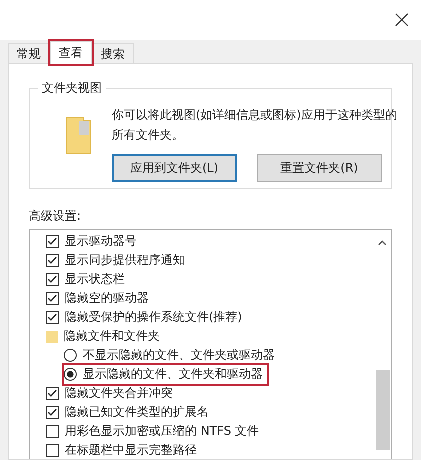 Image resolution: width=421 pixels, height=460 pixels. What do you see at coordinates (137, 412) in the screenshot?
I see `option-label: 隐藏已知文件类型的扩展名` at bounding box center [137, 412].